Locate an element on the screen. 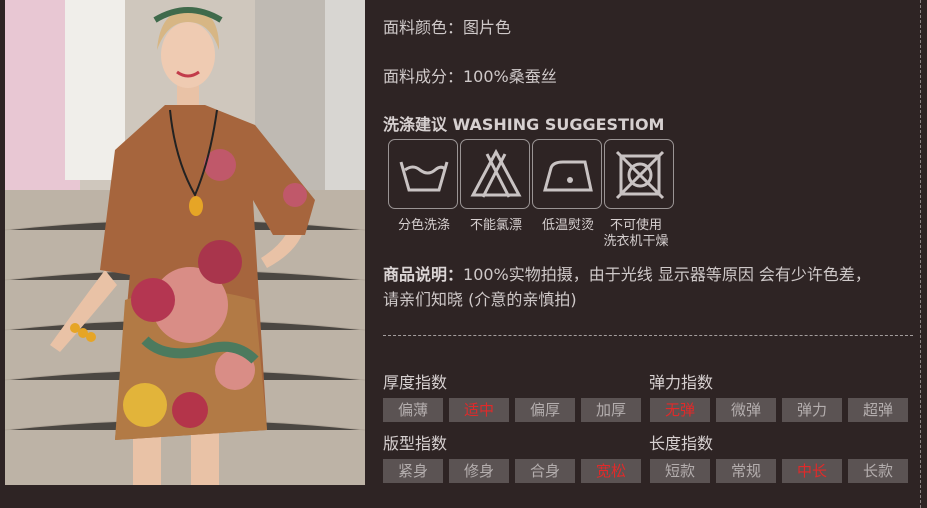 Image resolution: width=927 pixels, height=508 pixels. low-iron-icon is located at coordinates (567, 174).